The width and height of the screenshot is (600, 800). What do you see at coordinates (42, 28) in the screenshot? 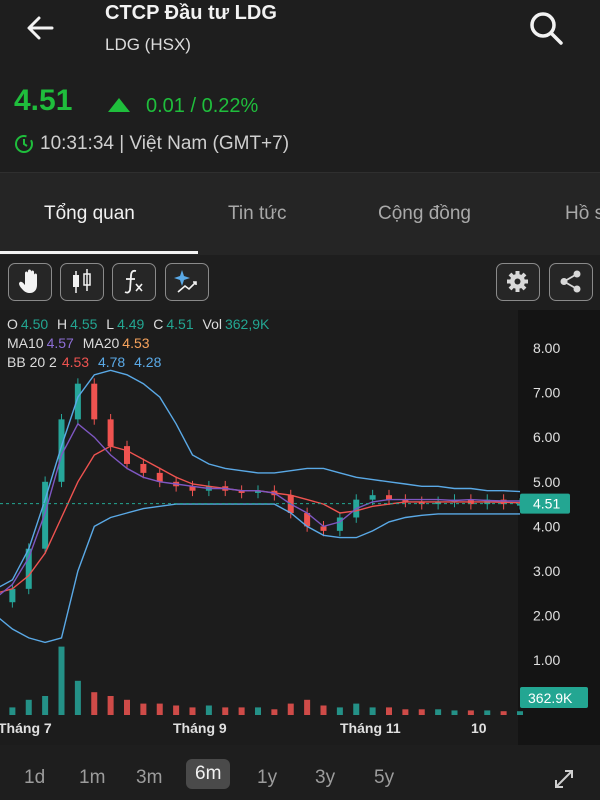
I see `back-arrow-icon` at bounding box center [42, 28].